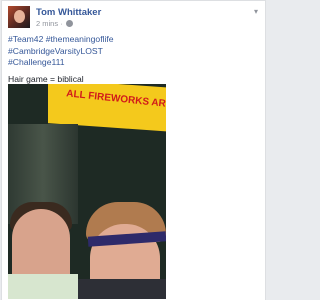 This screenshot has height=300, width=320. I want to click on hashtag-line-2: #CambridgeVarsityLOST, so click(133, 52).